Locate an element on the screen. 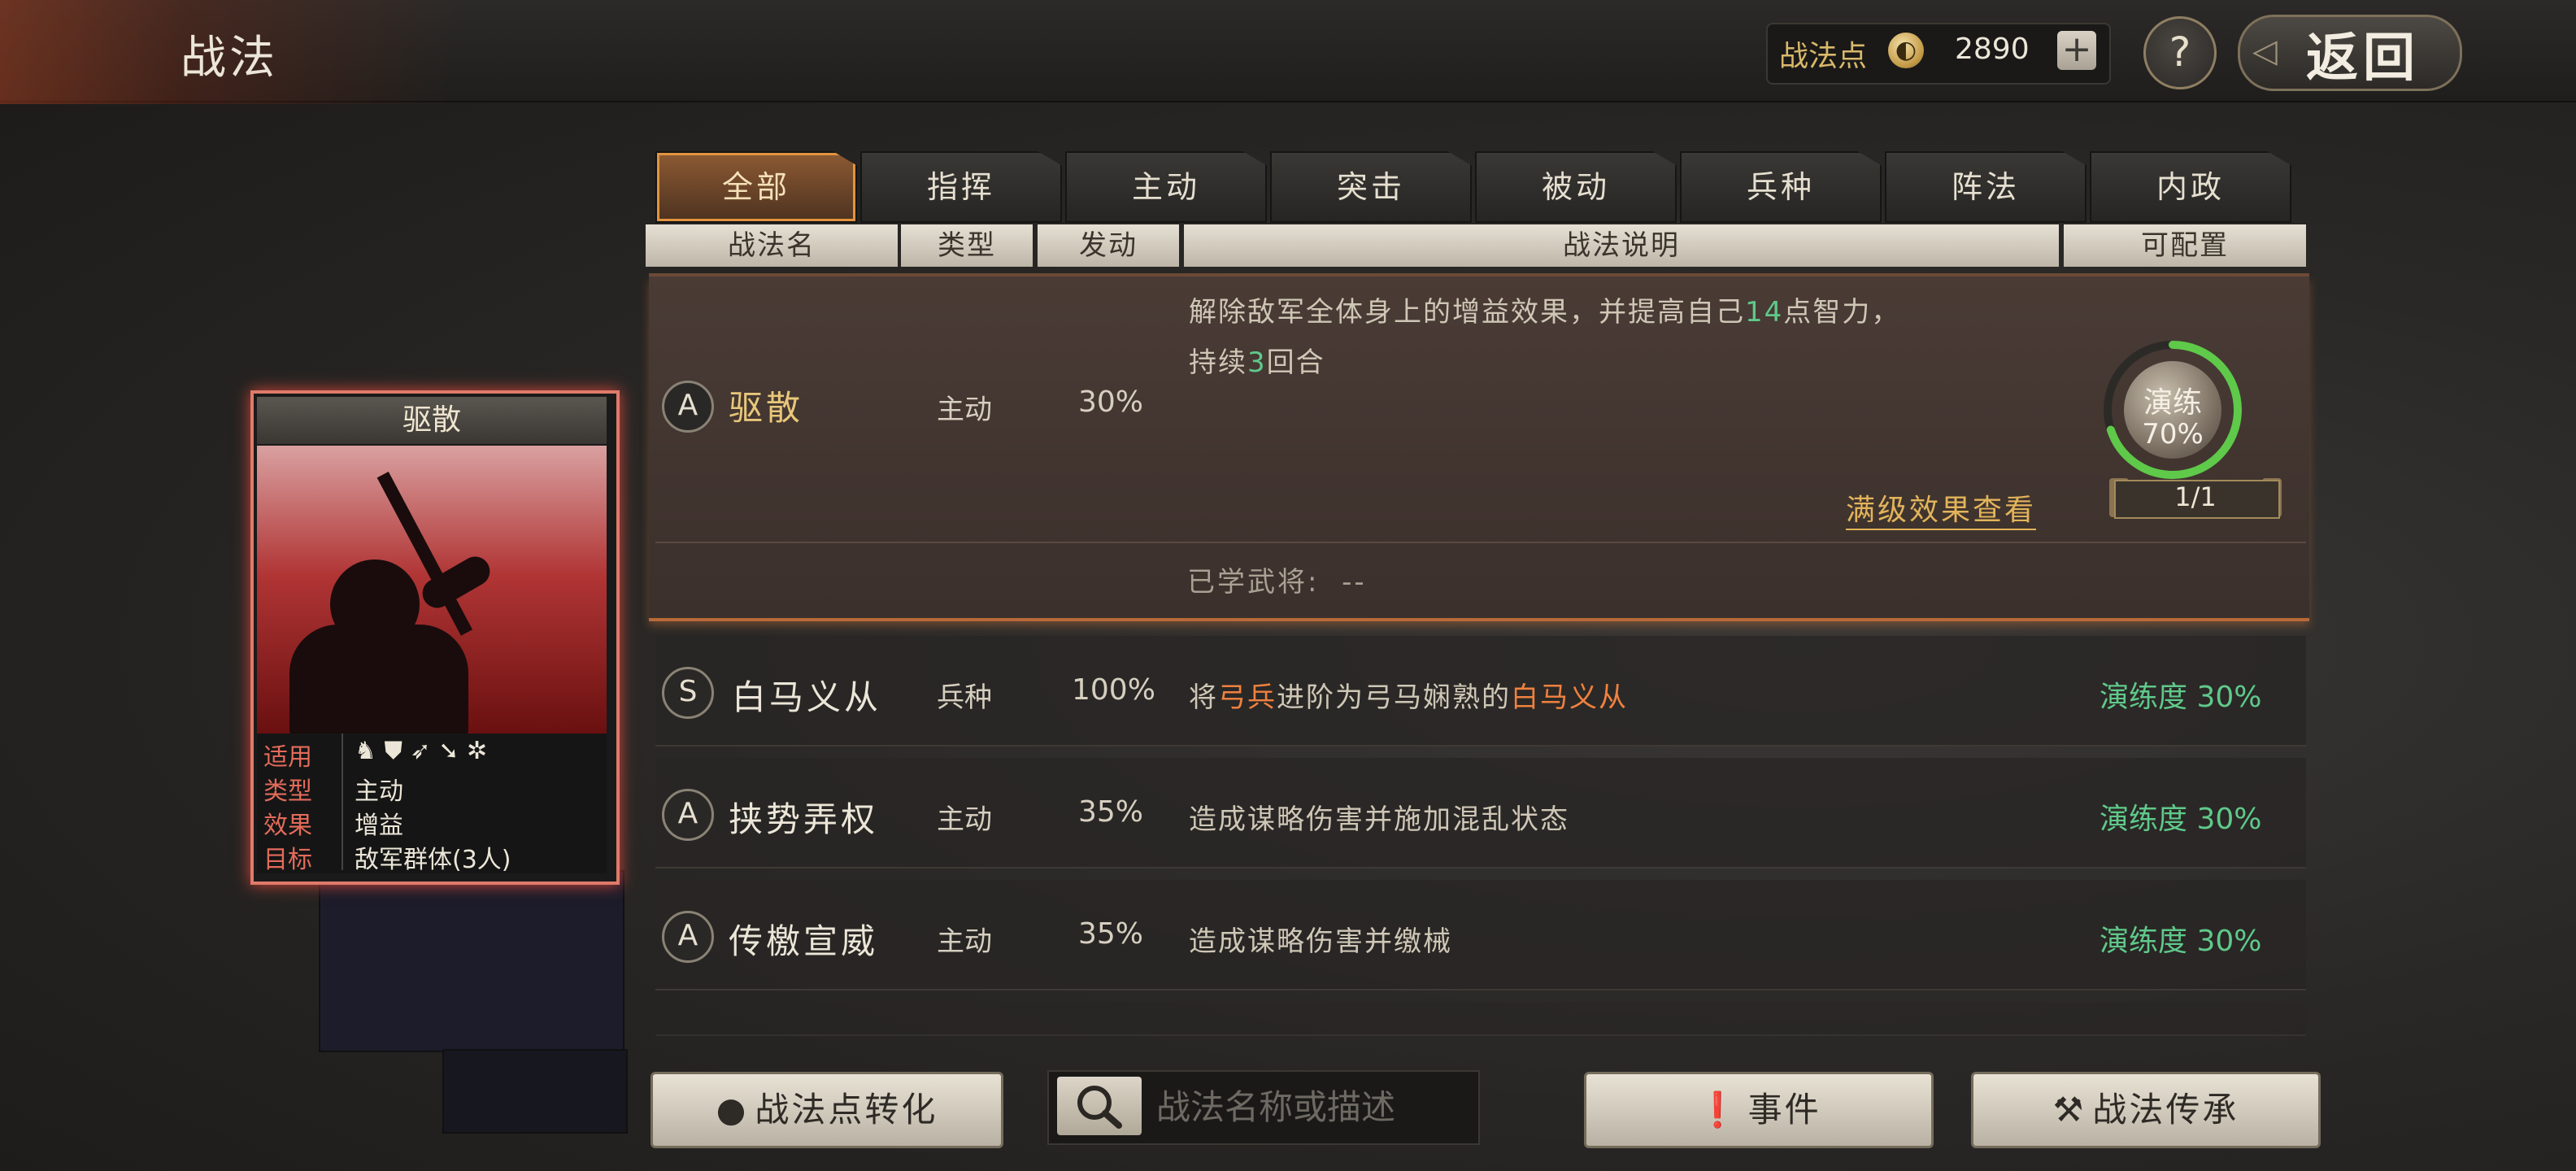 This screenshot has height=1171, width=2576. convert-points-button: ● 战法点转化 is located at coordinates (827, 1110).